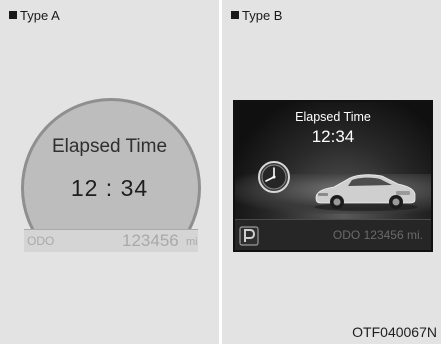 This screenshot has width=441, height=344. Describe the element at coordinates (40, 15) in the screenshot. I see `type-a-label: Type A` at that location.